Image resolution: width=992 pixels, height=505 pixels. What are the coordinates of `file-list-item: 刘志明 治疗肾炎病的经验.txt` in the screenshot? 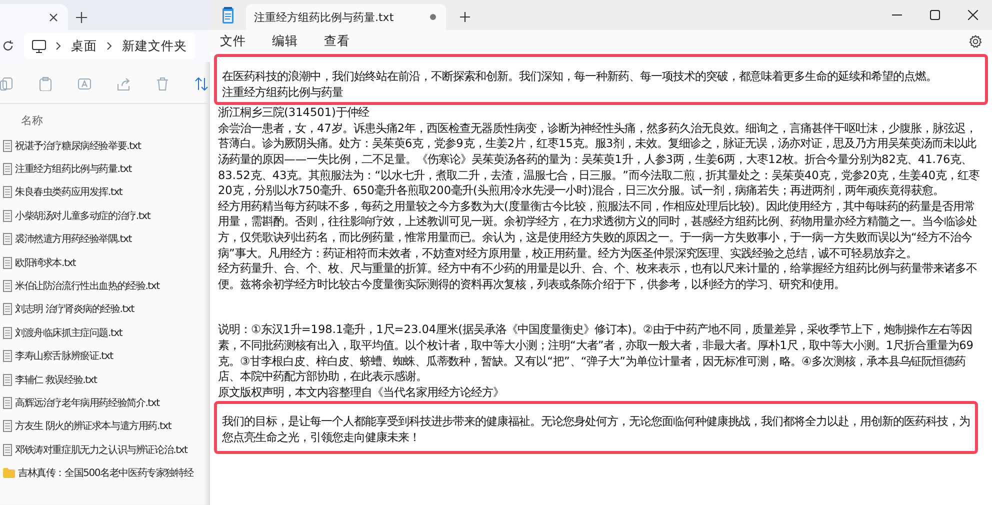 It's located at (105, 310).